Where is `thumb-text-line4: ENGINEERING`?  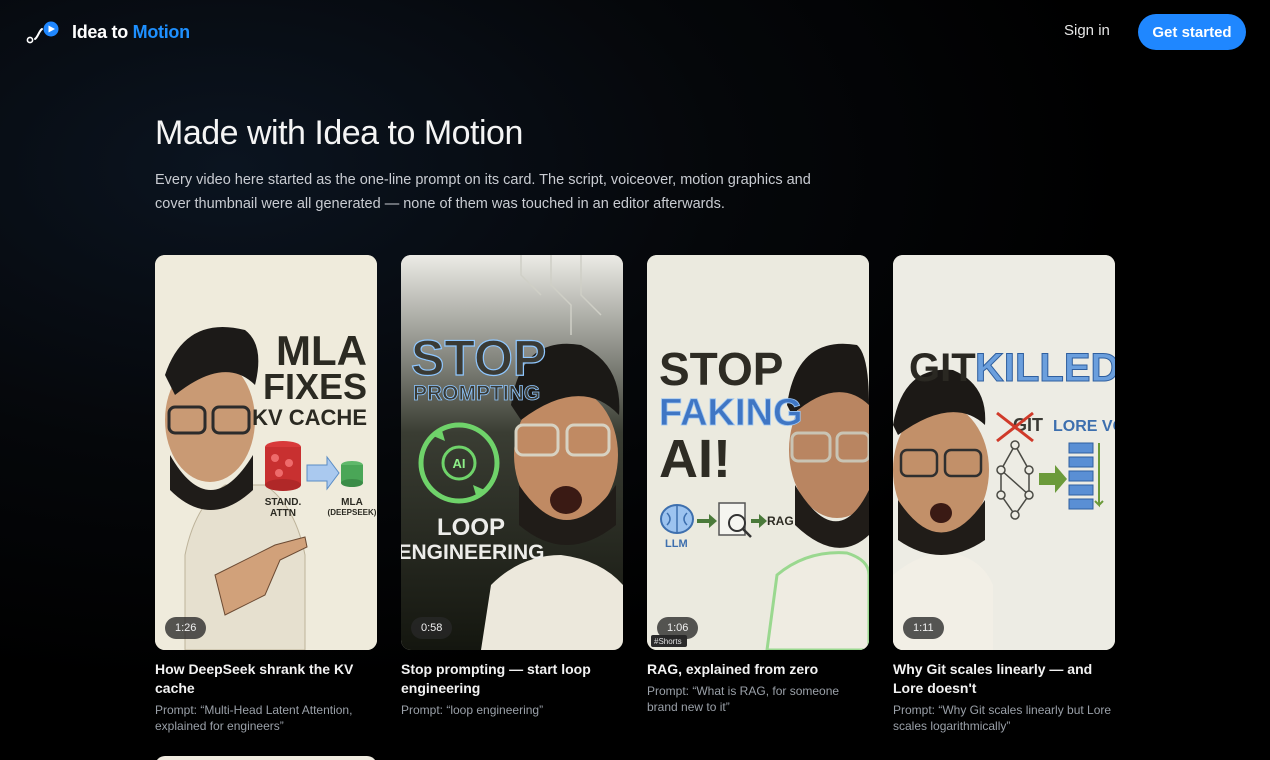 thumb-text-line4: ENGINEERING is located at coordinates (473, 552).